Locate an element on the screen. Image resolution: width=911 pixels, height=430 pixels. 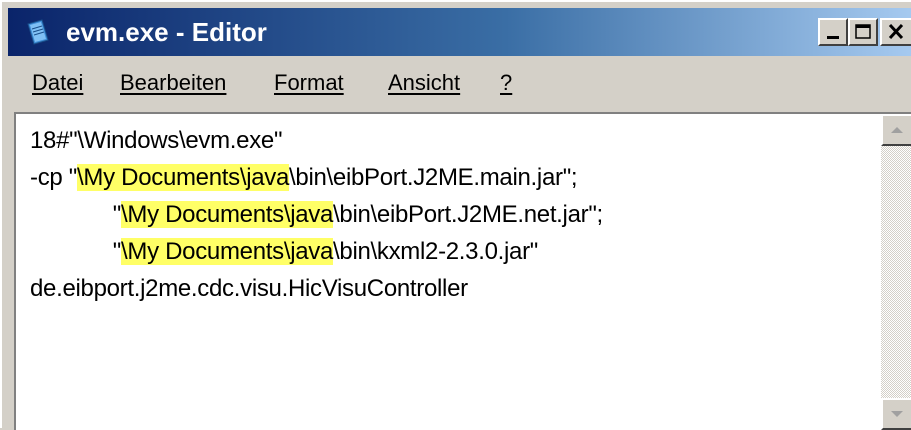
text-segment: \bin\kxml2-2.3.0.jar" is located at coordinates (435, 251).